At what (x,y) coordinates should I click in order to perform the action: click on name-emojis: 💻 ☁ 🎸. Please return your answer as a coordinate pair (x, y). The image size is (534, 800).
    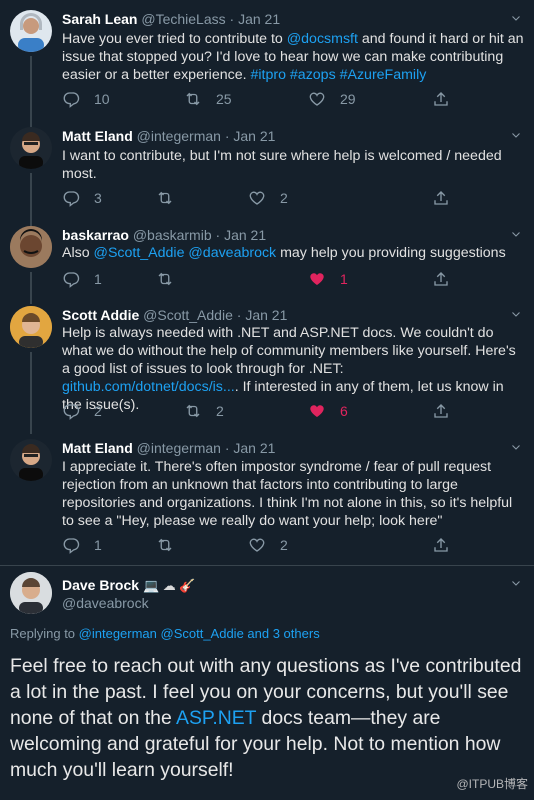
    Looking at the image, I should click on (169, 585).